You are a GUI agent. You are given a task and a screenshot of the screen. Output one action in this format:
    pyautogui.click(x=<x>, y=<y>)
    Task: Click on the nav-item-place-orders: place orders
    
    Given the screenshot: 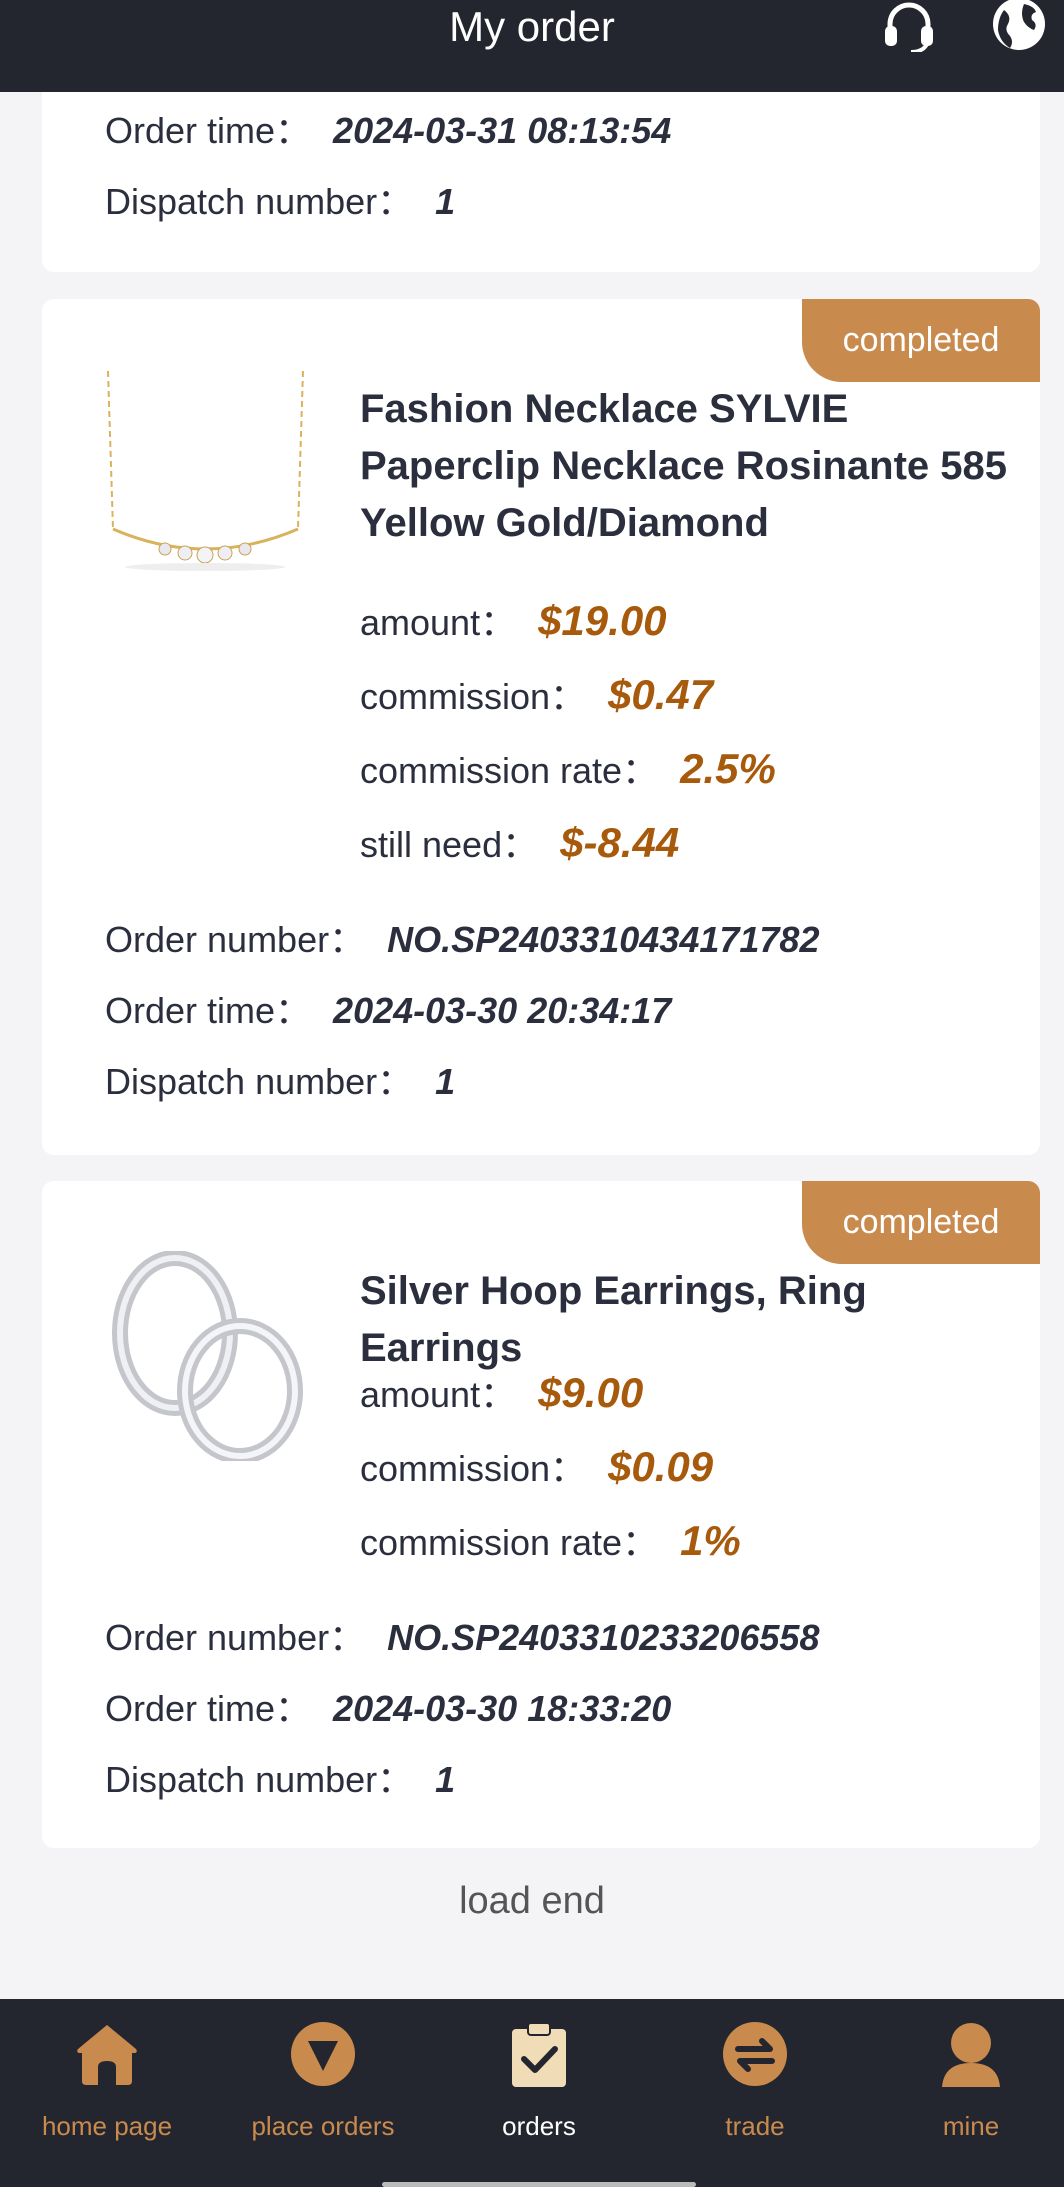 What is the action you would take?
    pyautogui.click(x=323, y=2093)
    